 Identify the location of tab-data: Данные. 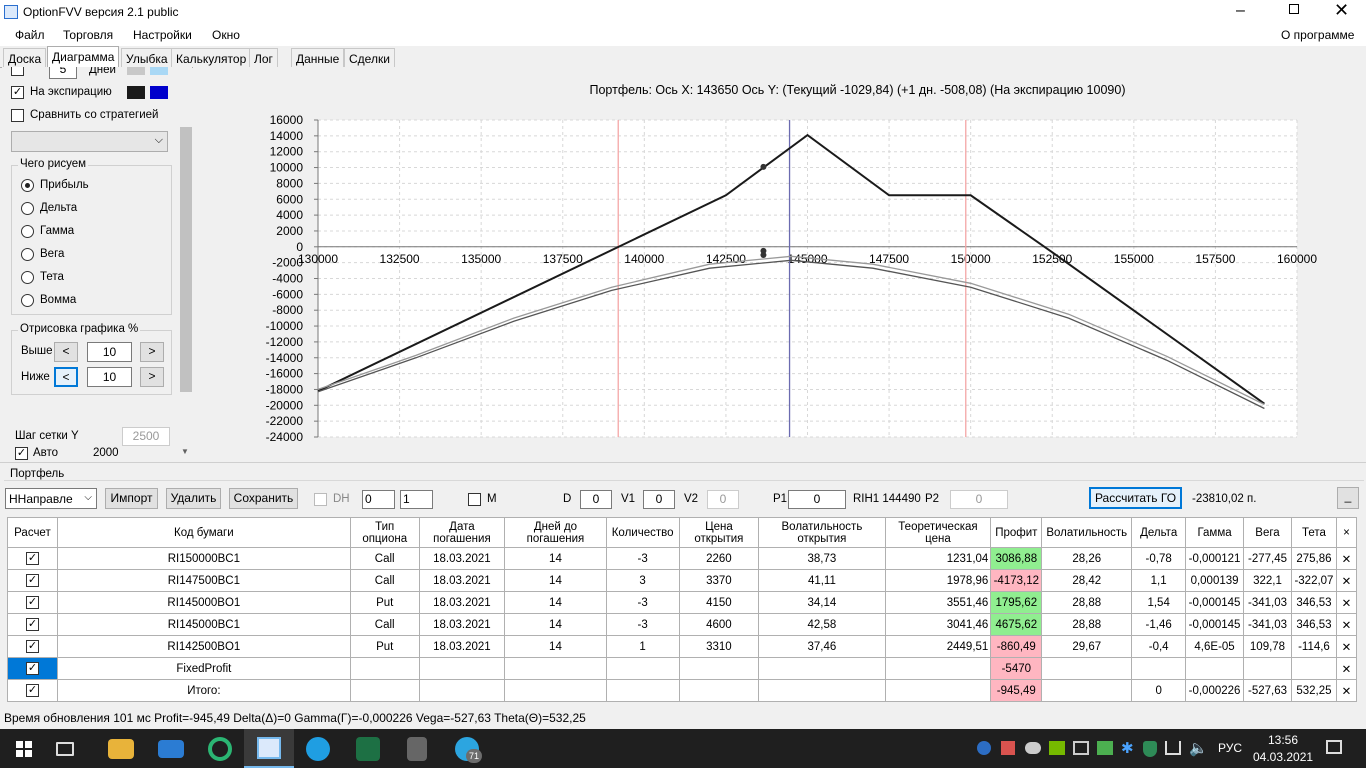
(318, 57).